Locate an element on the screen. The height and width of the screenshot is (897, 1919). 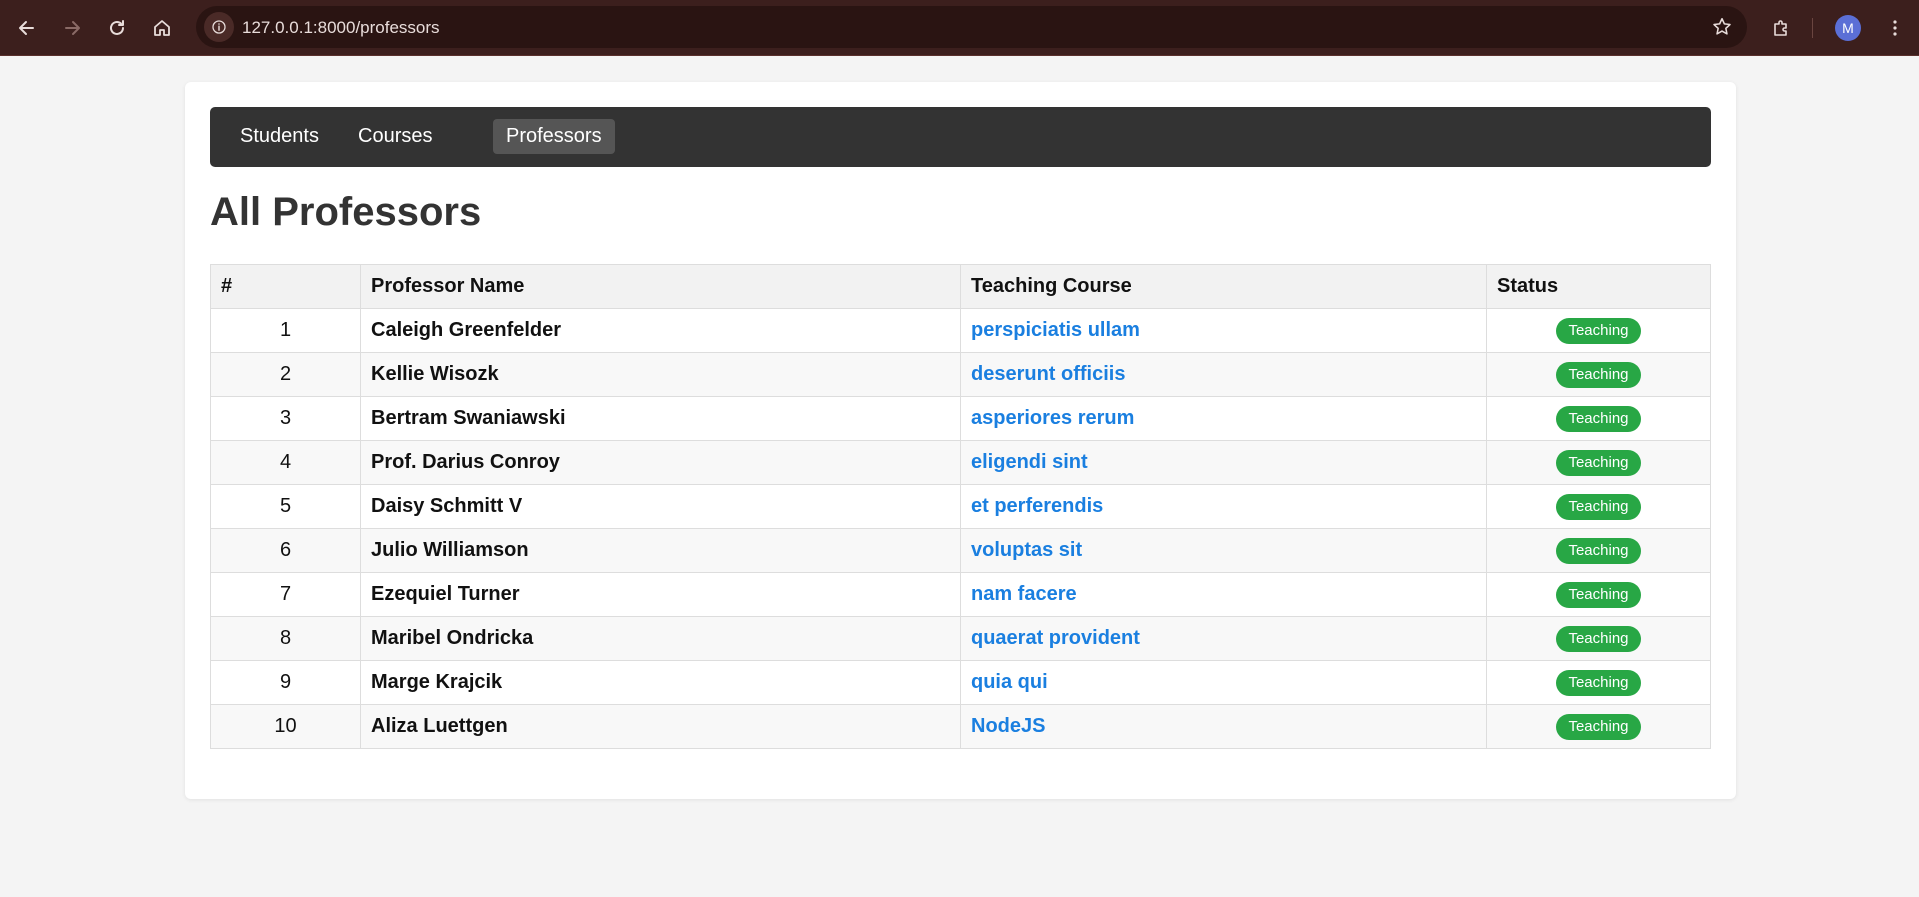
forward-arrow-icon is located at coordinates (72, 28).